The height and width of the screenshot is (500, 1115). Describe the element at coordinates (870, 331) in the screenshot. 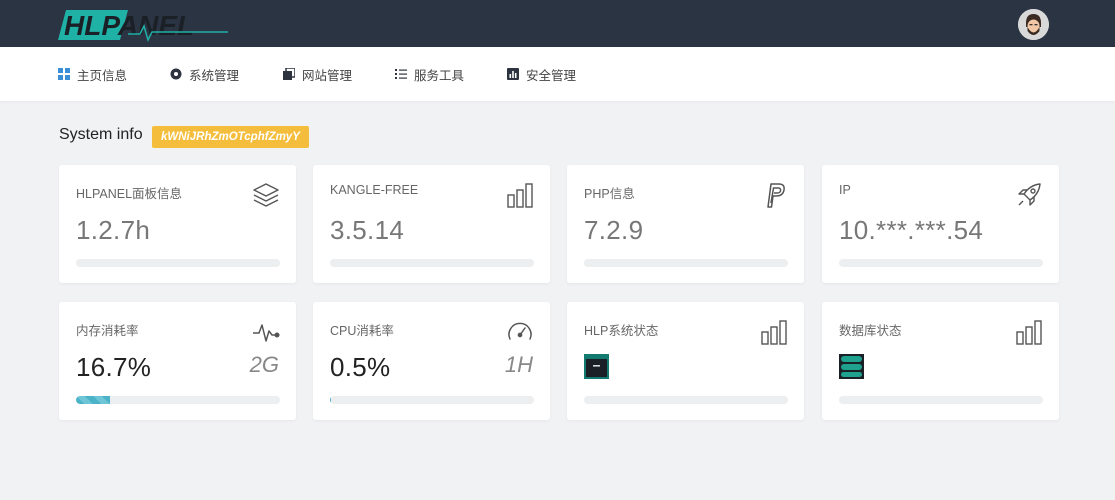

I see `card-label: 数据库状态` at that location.